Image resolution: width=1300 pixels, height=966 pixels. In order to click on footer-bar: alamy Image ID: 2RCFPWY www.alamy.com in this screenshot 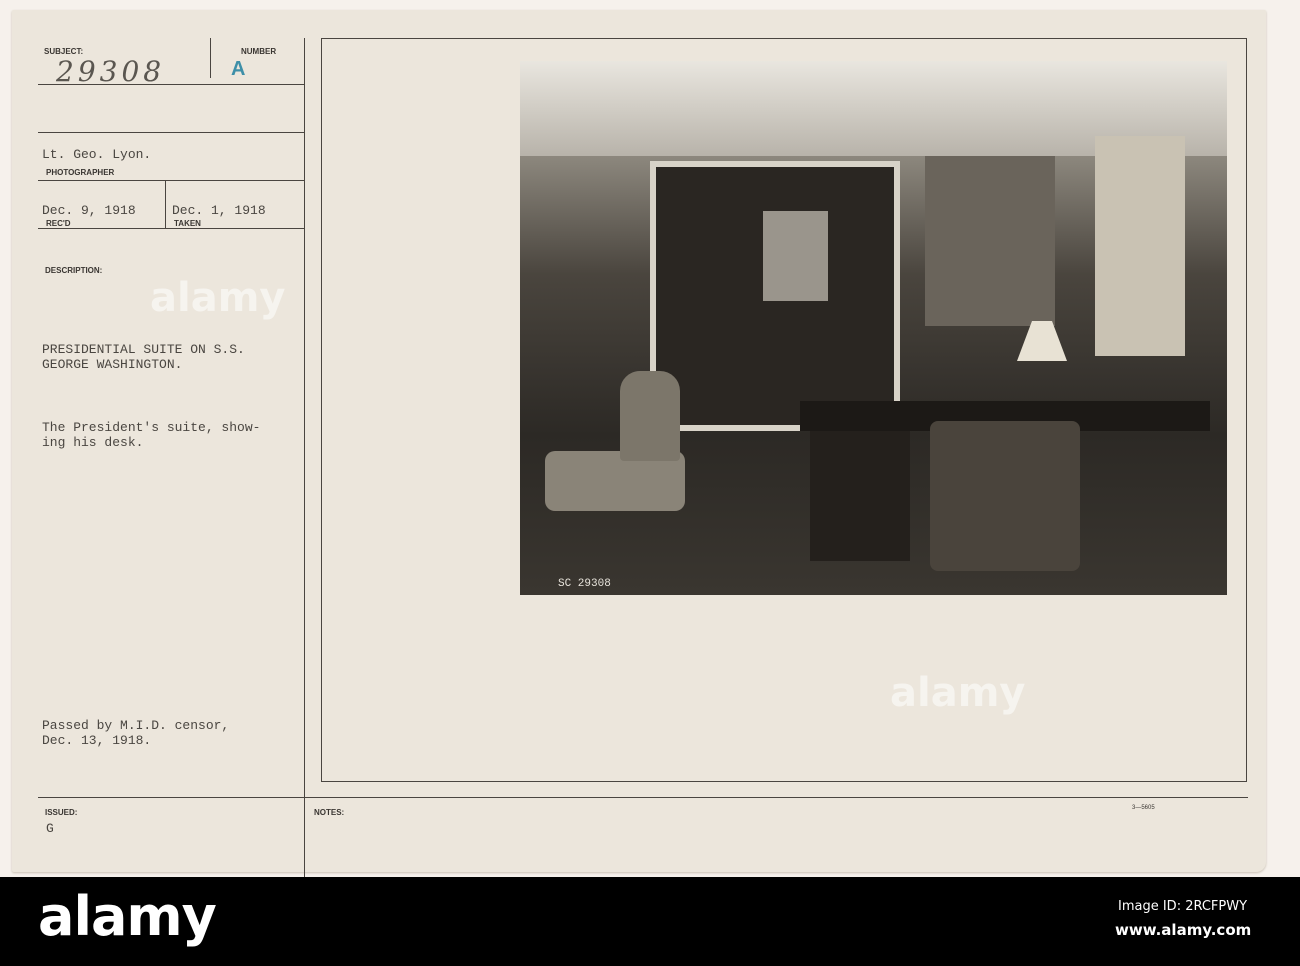, I will do `click(650, 921)`.